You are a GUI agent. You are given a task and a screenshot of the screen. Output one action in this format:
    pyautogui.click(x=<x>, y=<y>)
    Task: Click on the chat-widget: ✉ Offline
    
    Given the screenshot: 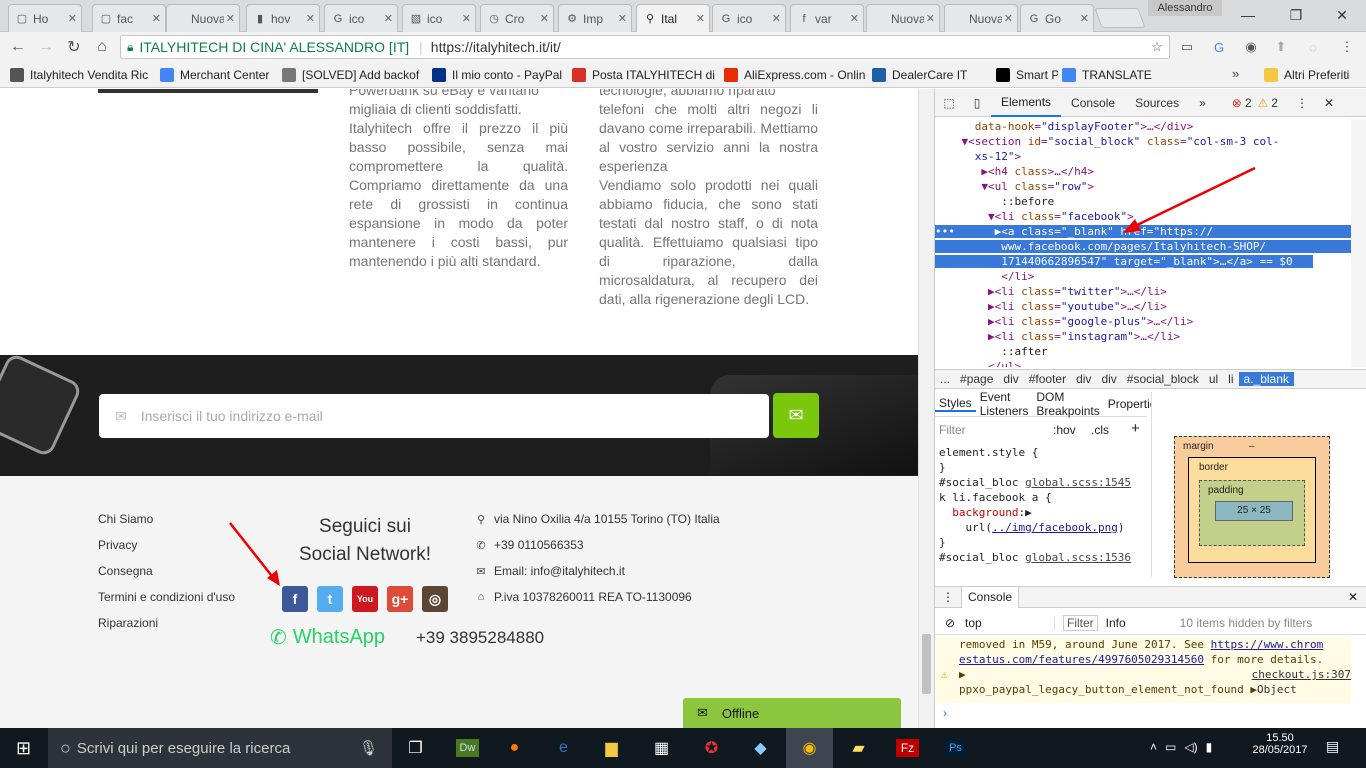 What is the action you would take?
    pyautogui.click(x=792, y=713)
    